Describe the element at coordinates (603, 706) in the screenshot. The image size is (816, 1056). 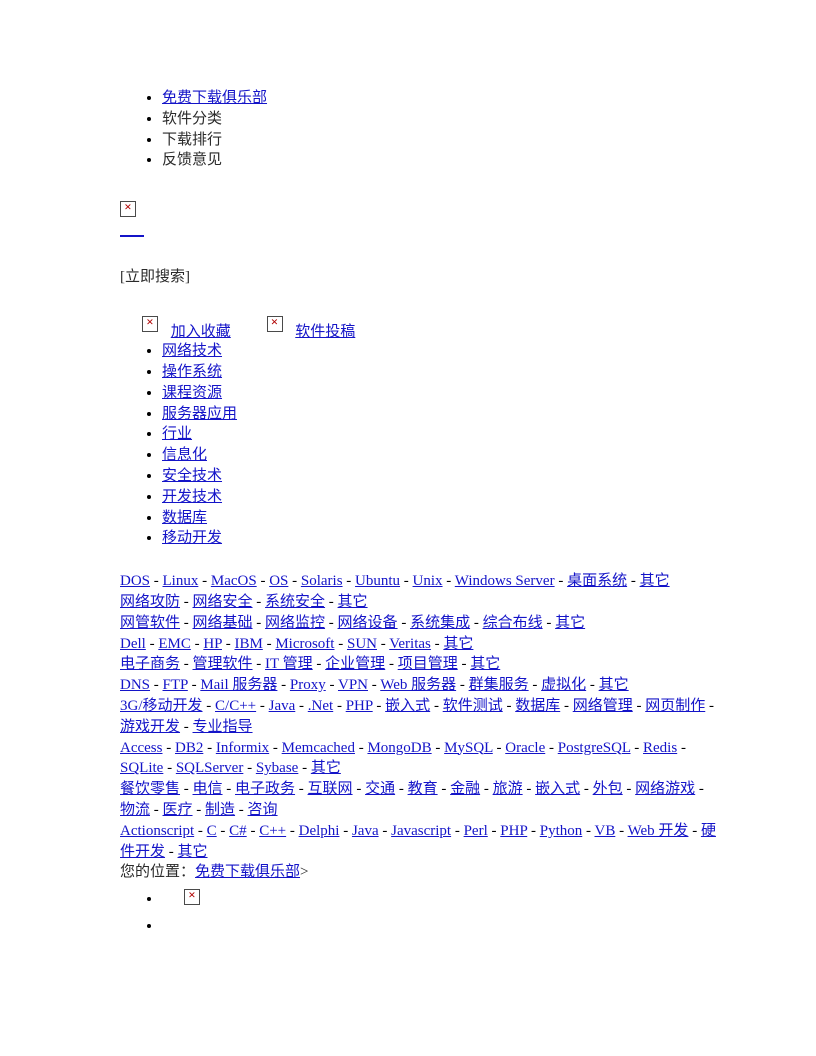
I see `sub-category-link: 网络管理` at that location.